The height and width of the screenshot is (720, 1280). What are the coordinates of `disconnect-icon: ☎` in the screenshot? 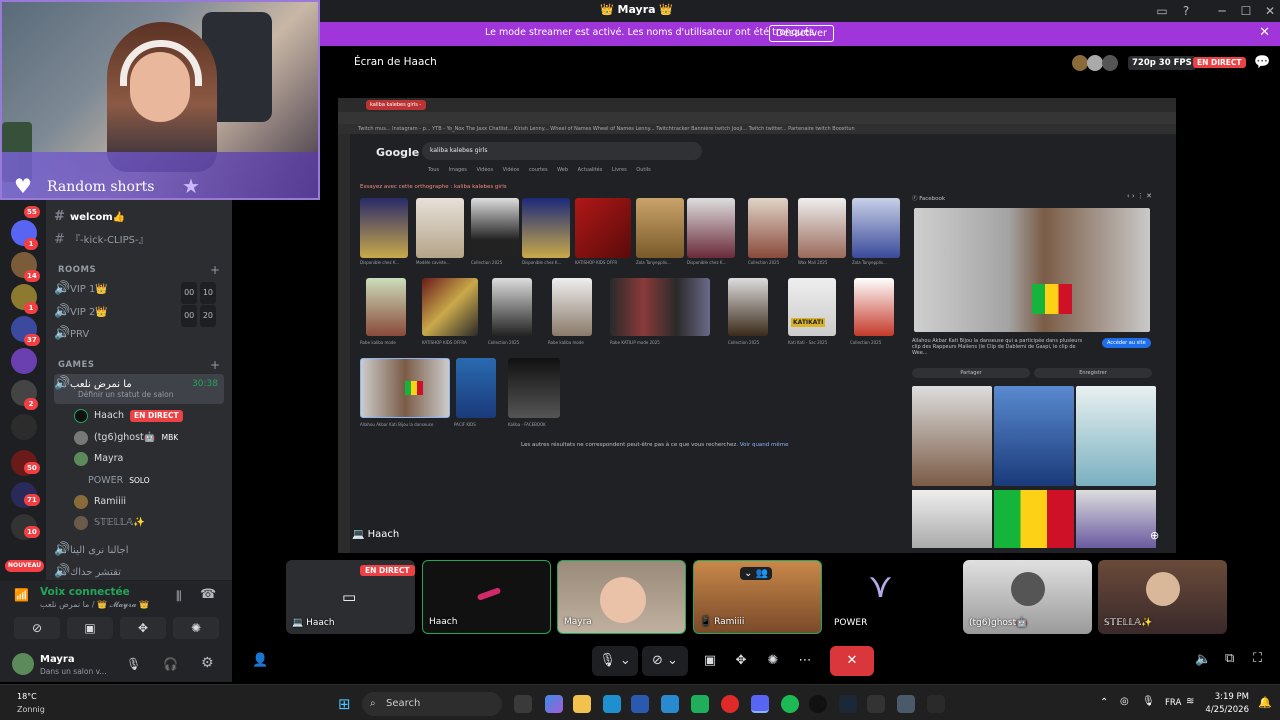 It's located at (208, 594).